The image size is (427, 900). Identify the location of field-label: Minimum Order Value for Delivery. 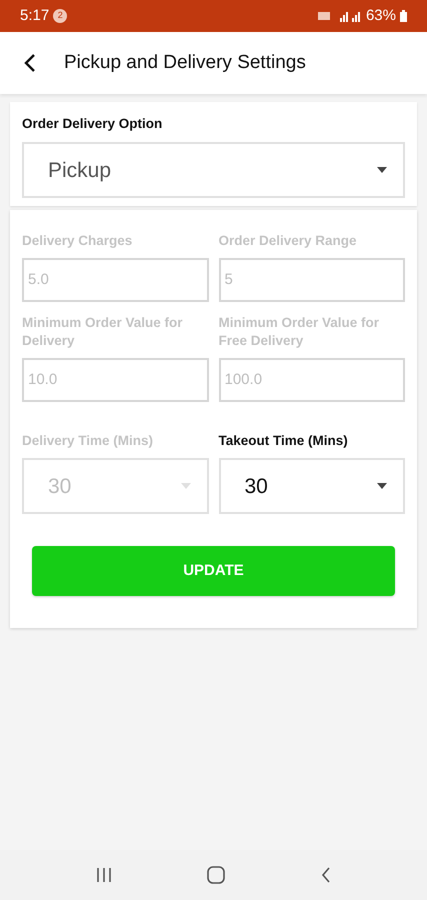
(103, 332).